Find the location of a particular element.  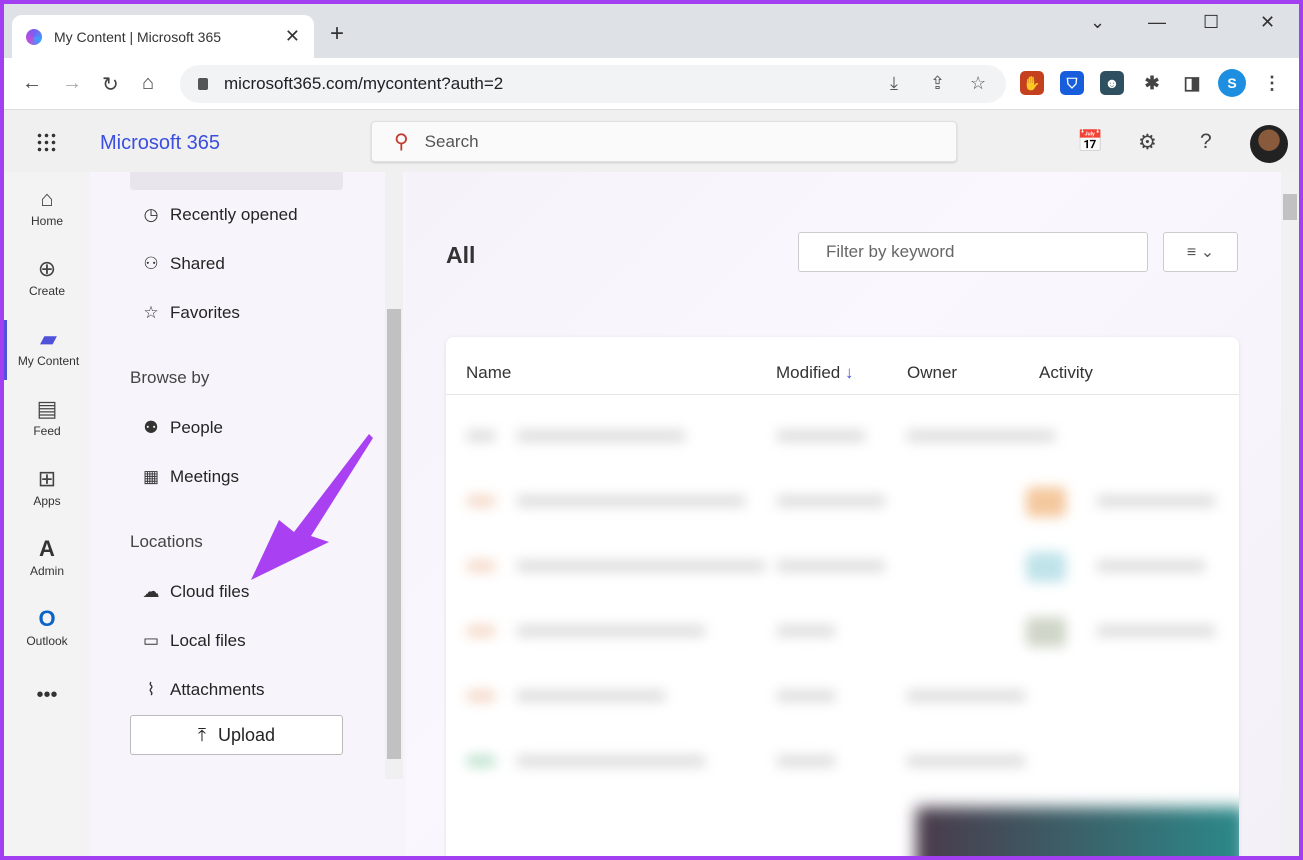

rail-my-content: ▰ My Content is located at coordinates (47, 350).